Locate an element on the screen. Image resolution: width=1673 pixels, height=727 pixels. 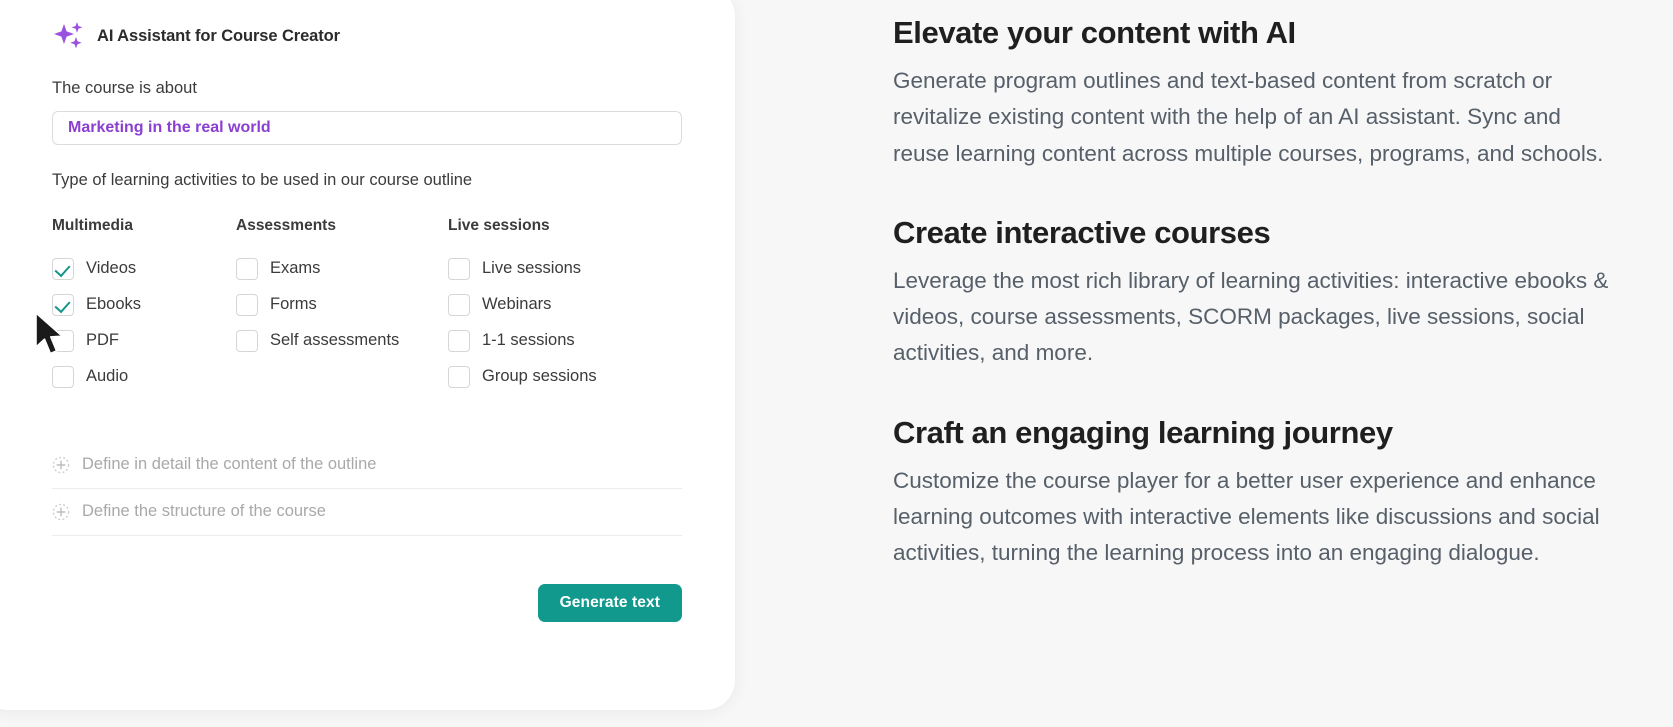
checkbox-label: Webinars is located at coordinates (517, 304).